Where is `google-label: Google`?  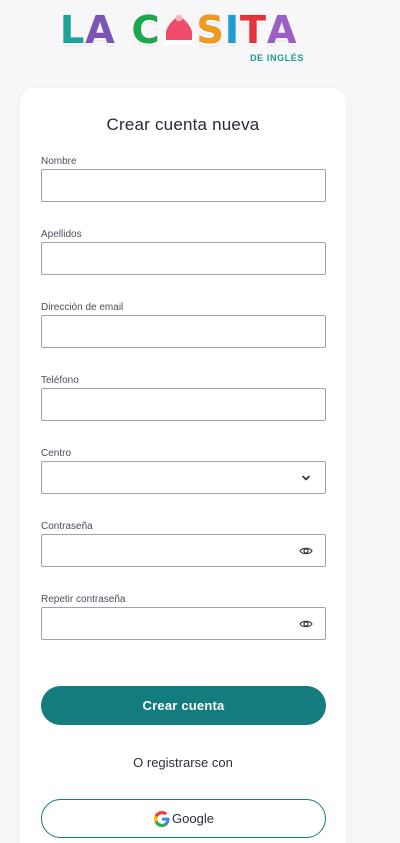 google-label: Google is located at coordinates (193, 818).